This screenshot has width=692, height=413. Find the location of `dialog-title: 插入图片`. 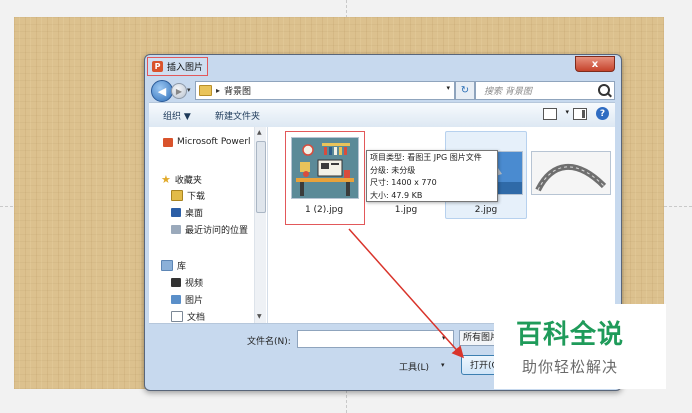

dialog-title: 插入图片 is located at coordinates (185, 68).